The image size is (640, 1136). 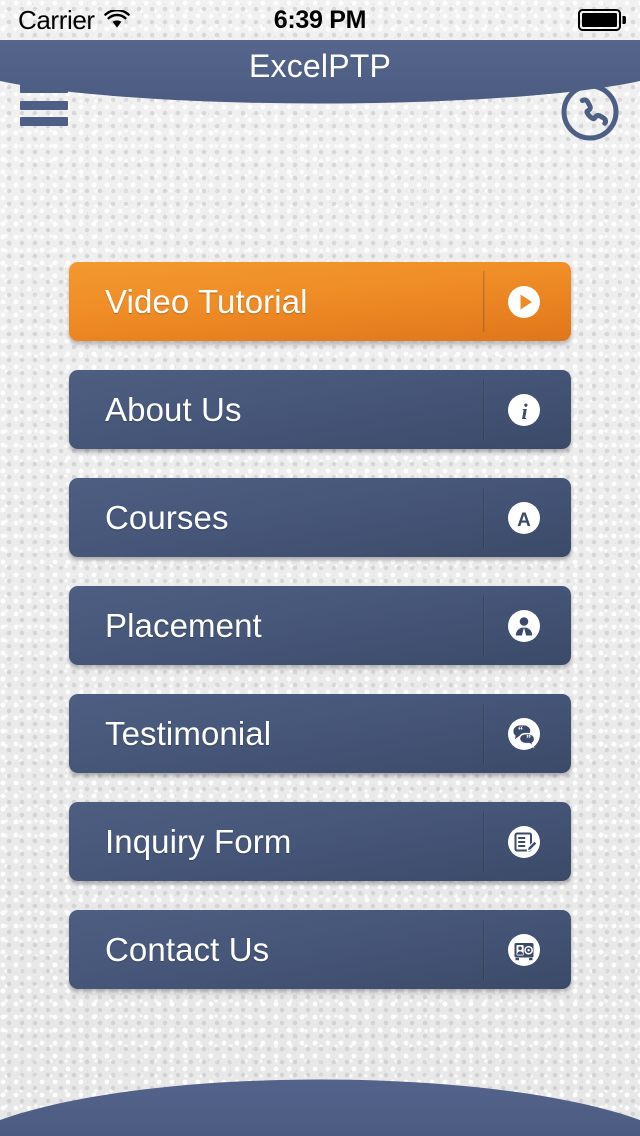 What do you see at coordinates (188, 733) in the screenshot?
I see `menu-item-label: Testimonial` at bounding box center [188, 733].